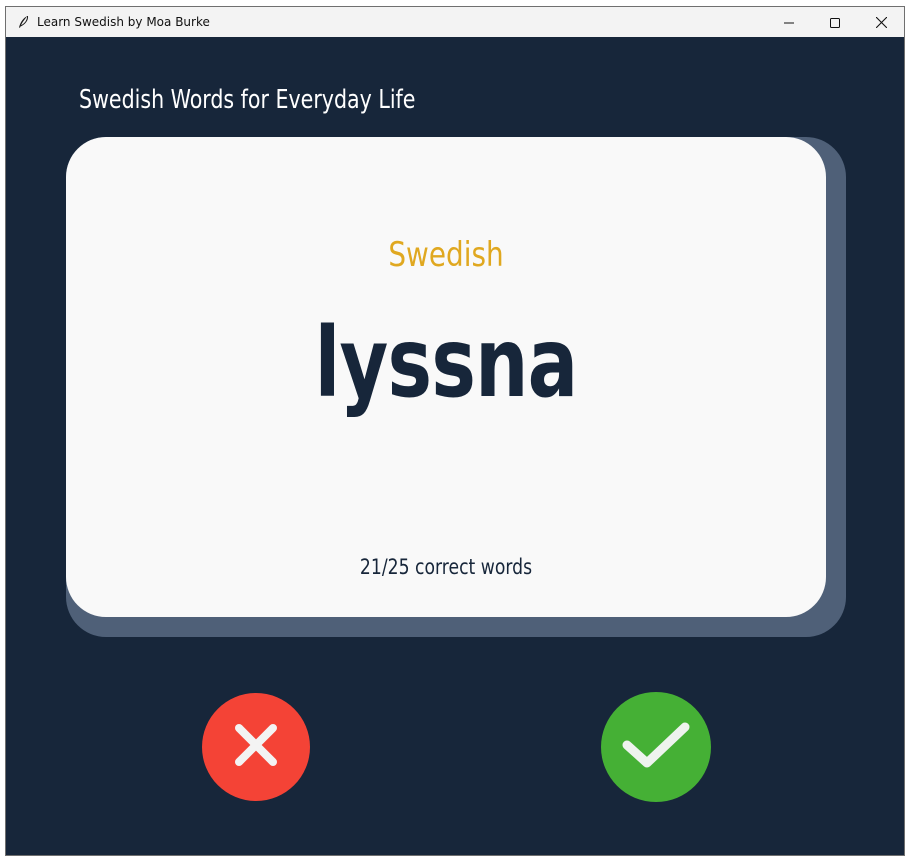 Image resolution: width=912 pixels, height=859 pixels. Describe the element at coordinates (455, 22) in the screenshot. I see `title-bar: Learn Swedish by Moa Burke` at that location.